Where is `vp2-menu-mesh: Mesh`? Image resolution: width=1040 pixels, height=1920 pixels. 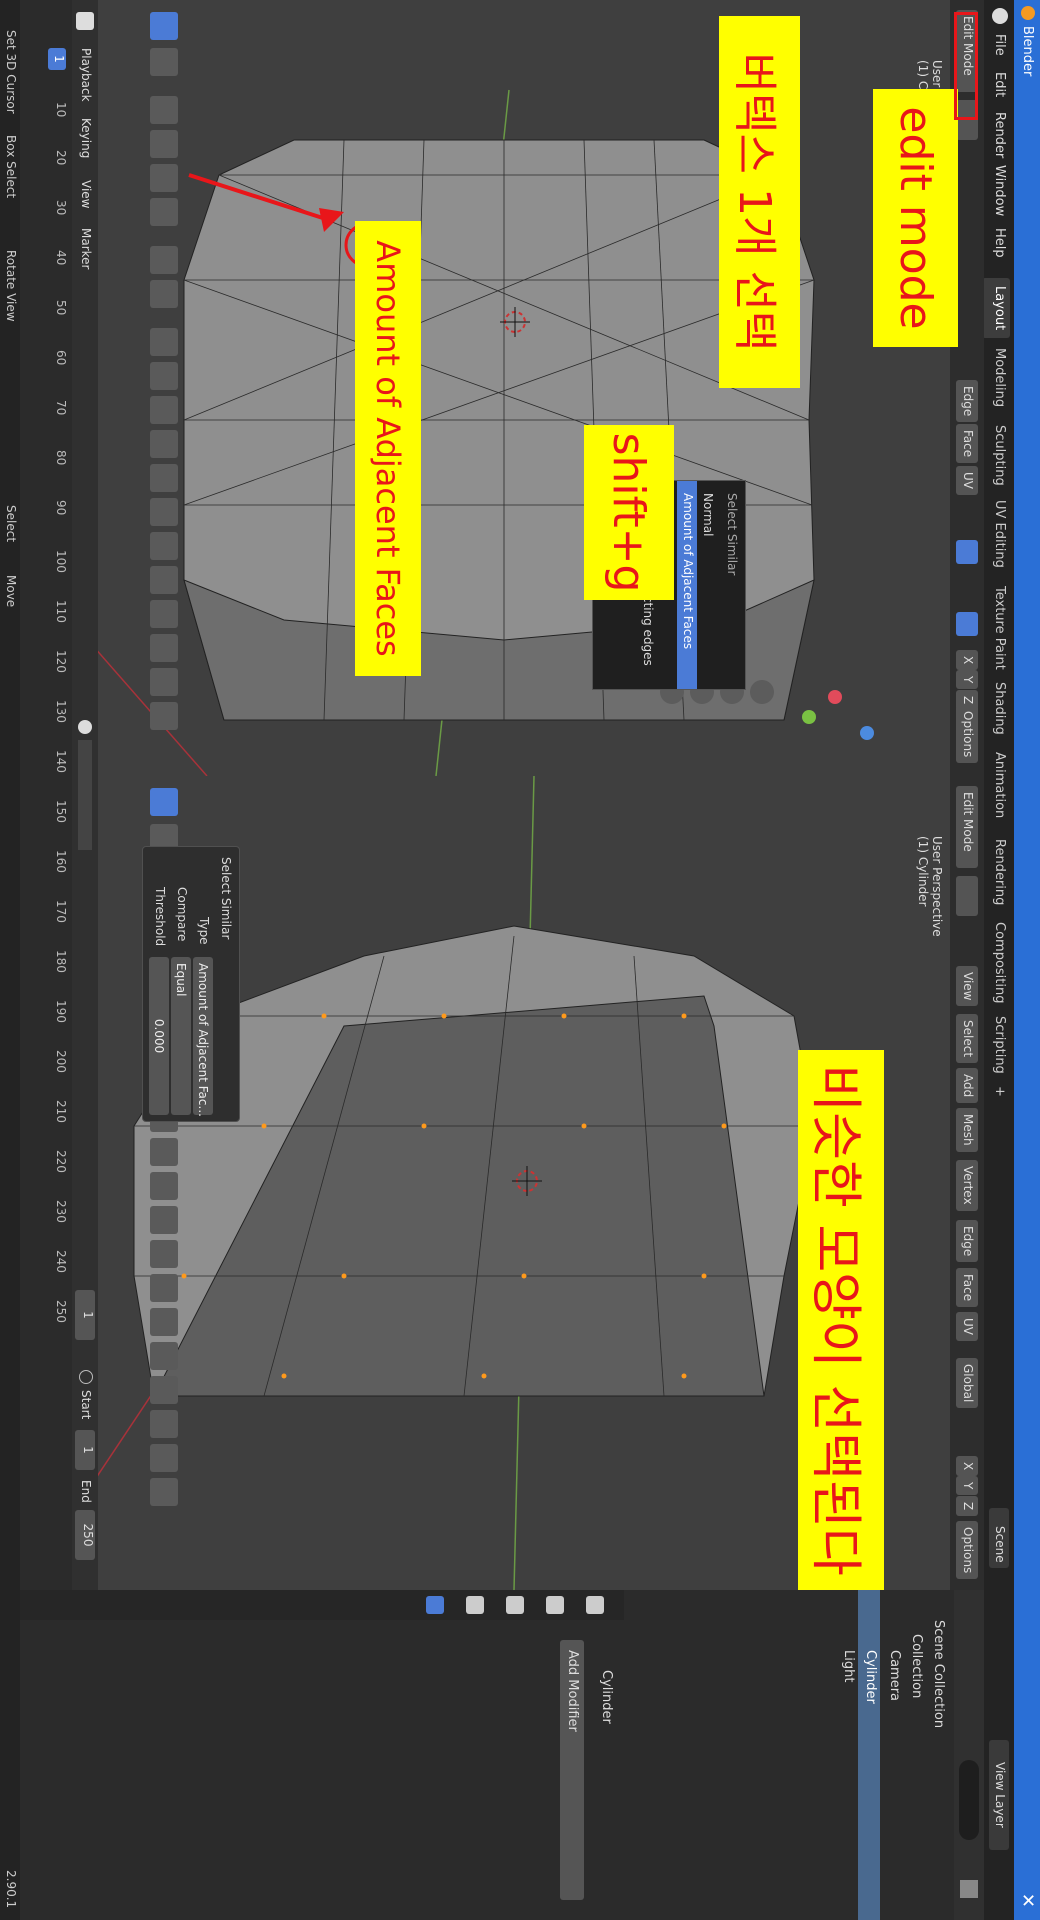 vp2-menu-mesh: Mesh is located at coordinates (967, 1130).